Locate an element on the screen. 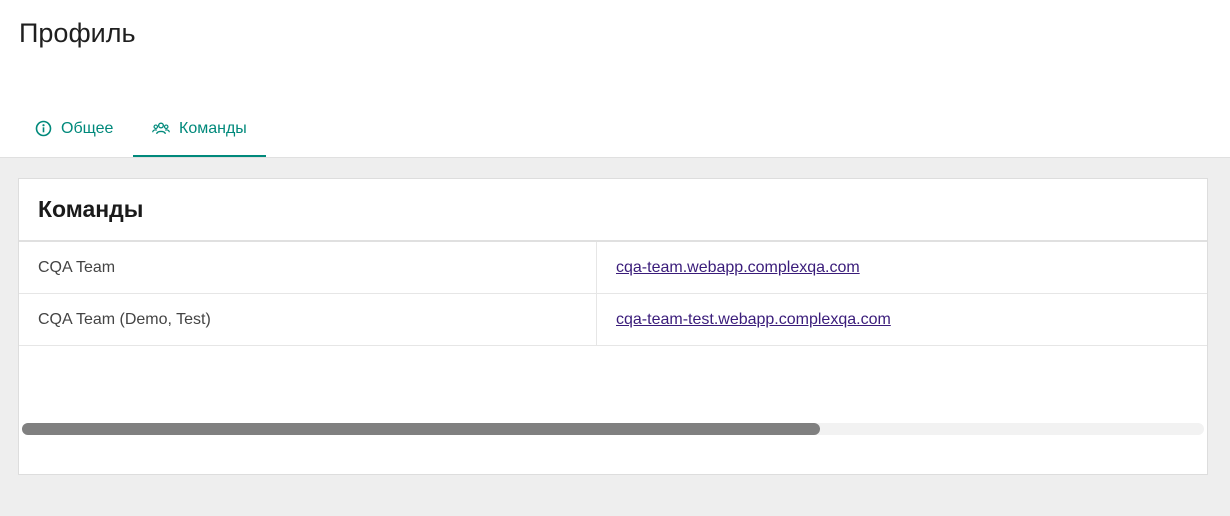 The height and width of the screenshot is (516, 1230). team-url-link: cqa-team-test.webapp.complexqa.com is located at coordinates (753, 320).